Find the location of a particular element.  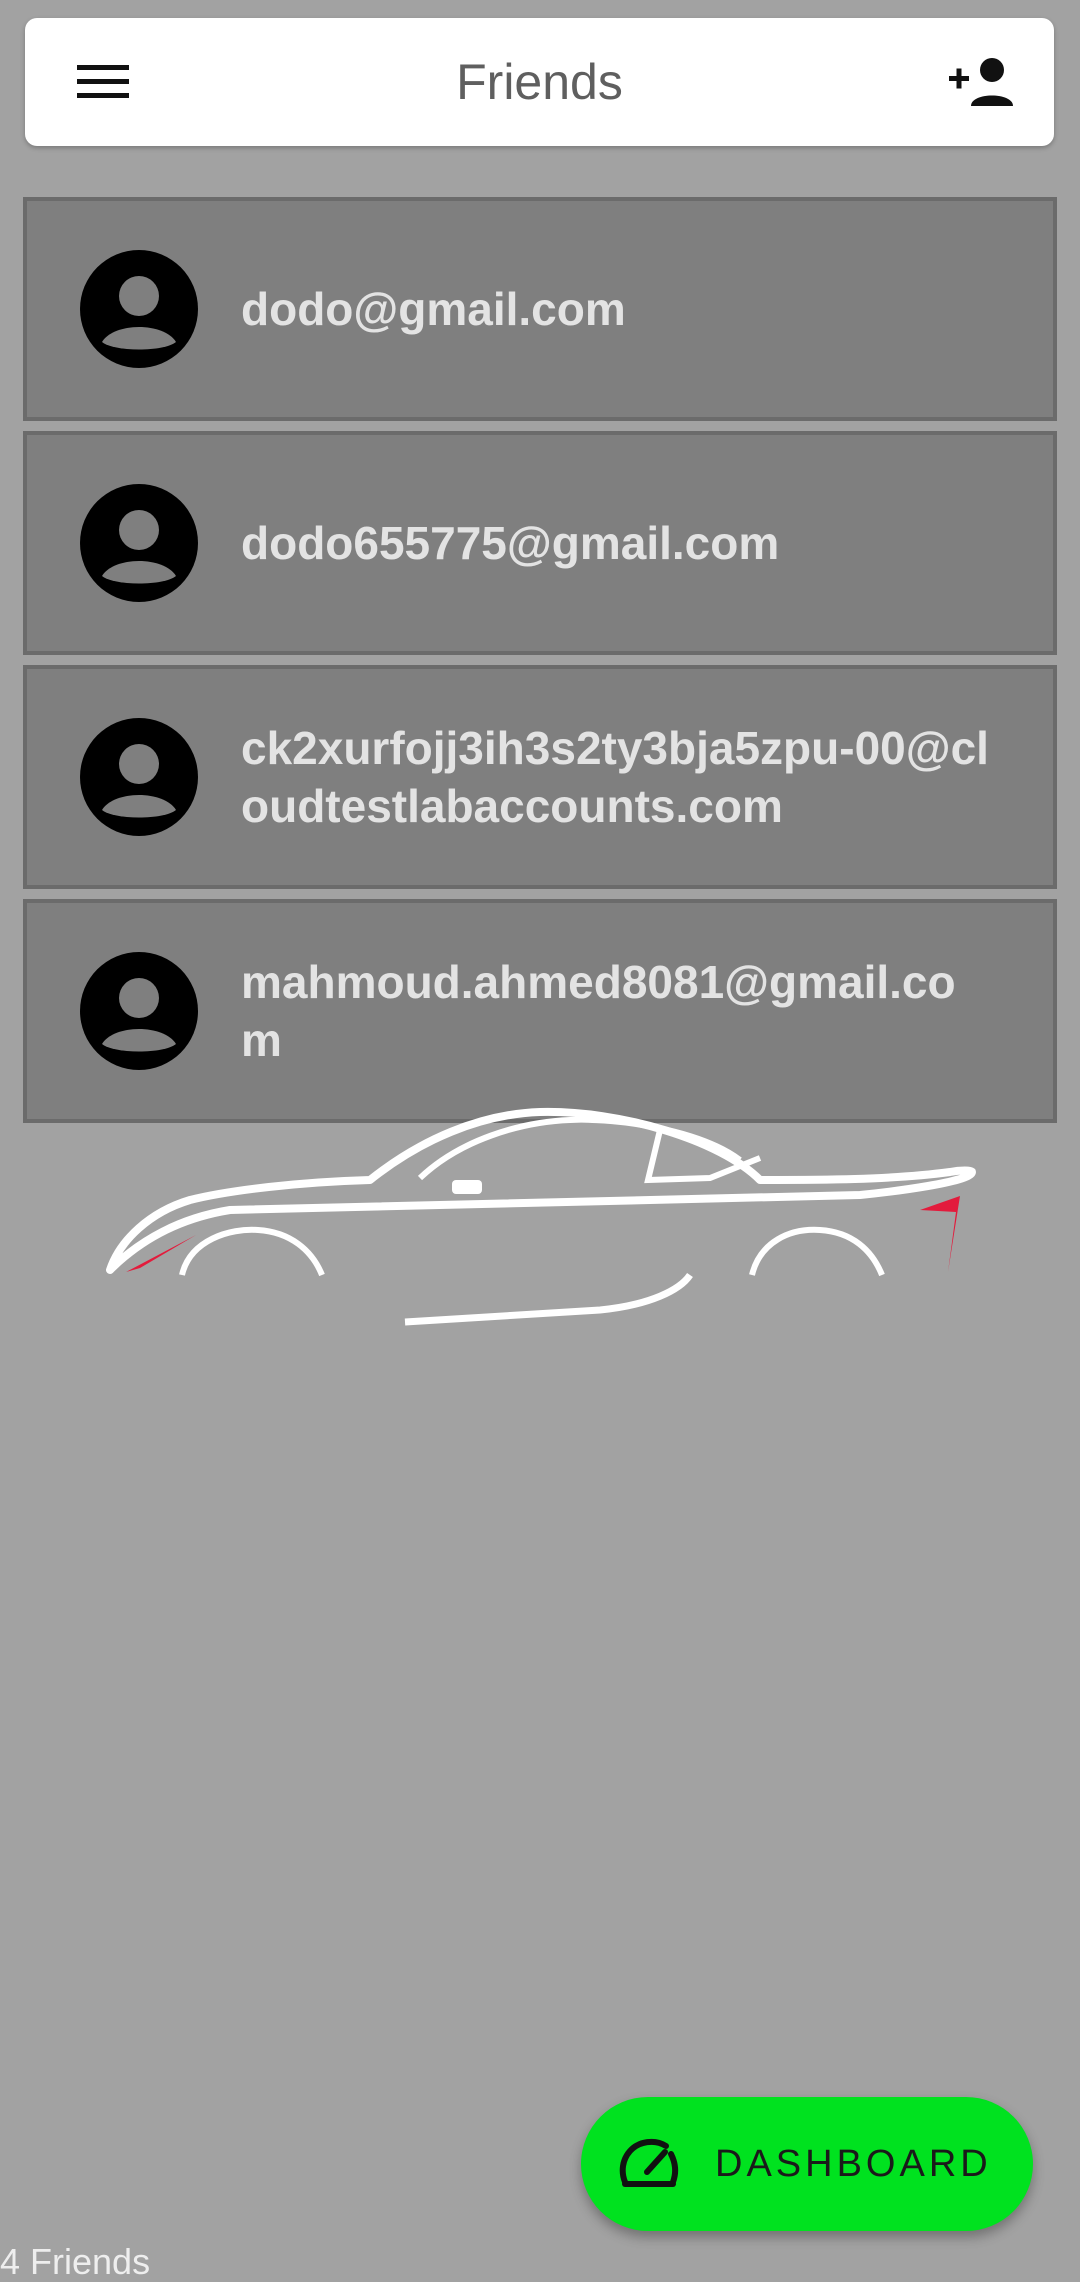

friend-list-item: dodo@gmail.com is located at coordinates (540, 309).